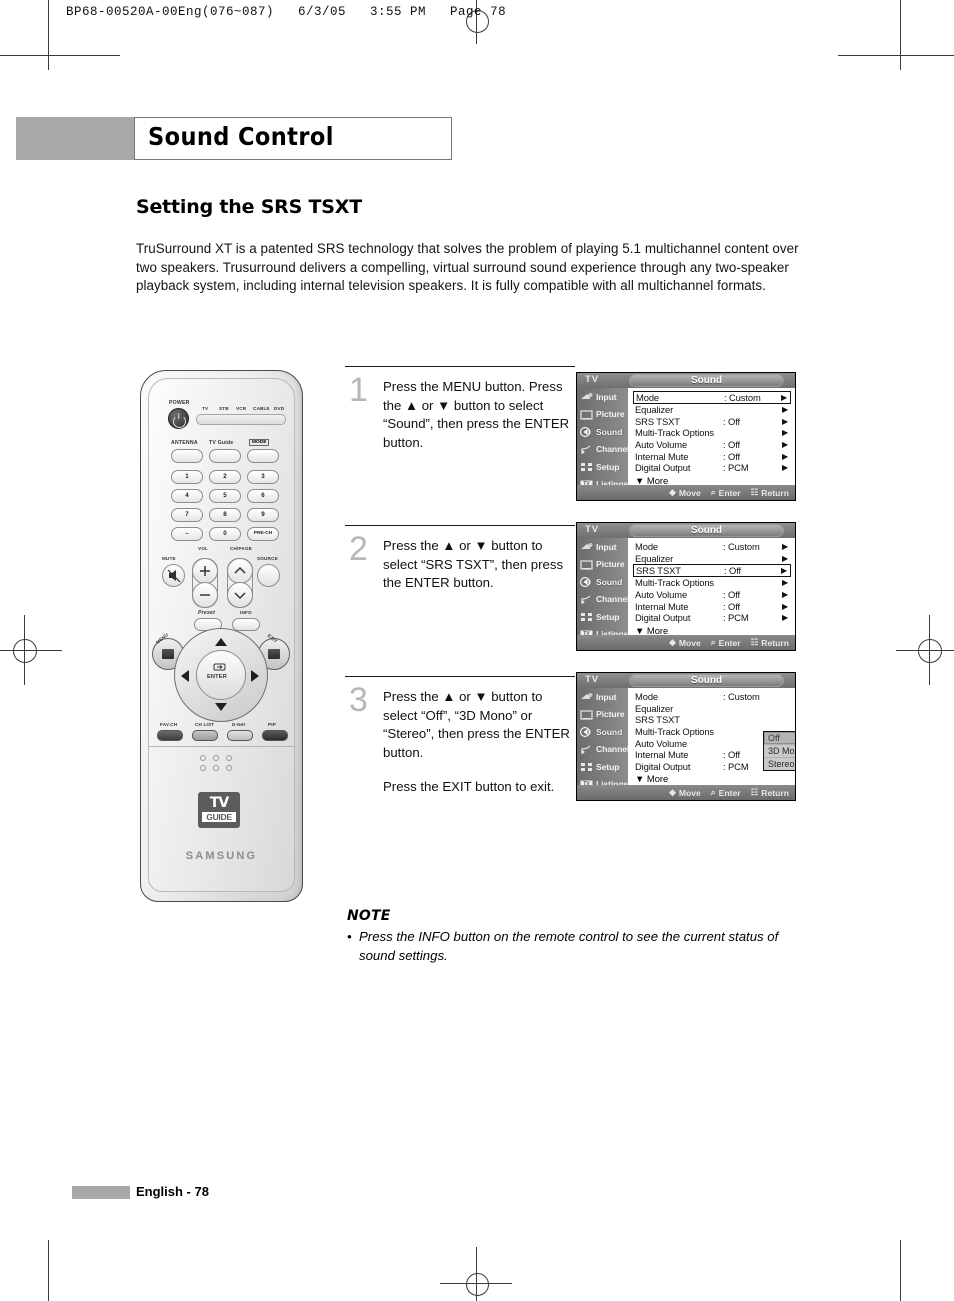  I want to click on vol-label: VOL, so click(203, 548).